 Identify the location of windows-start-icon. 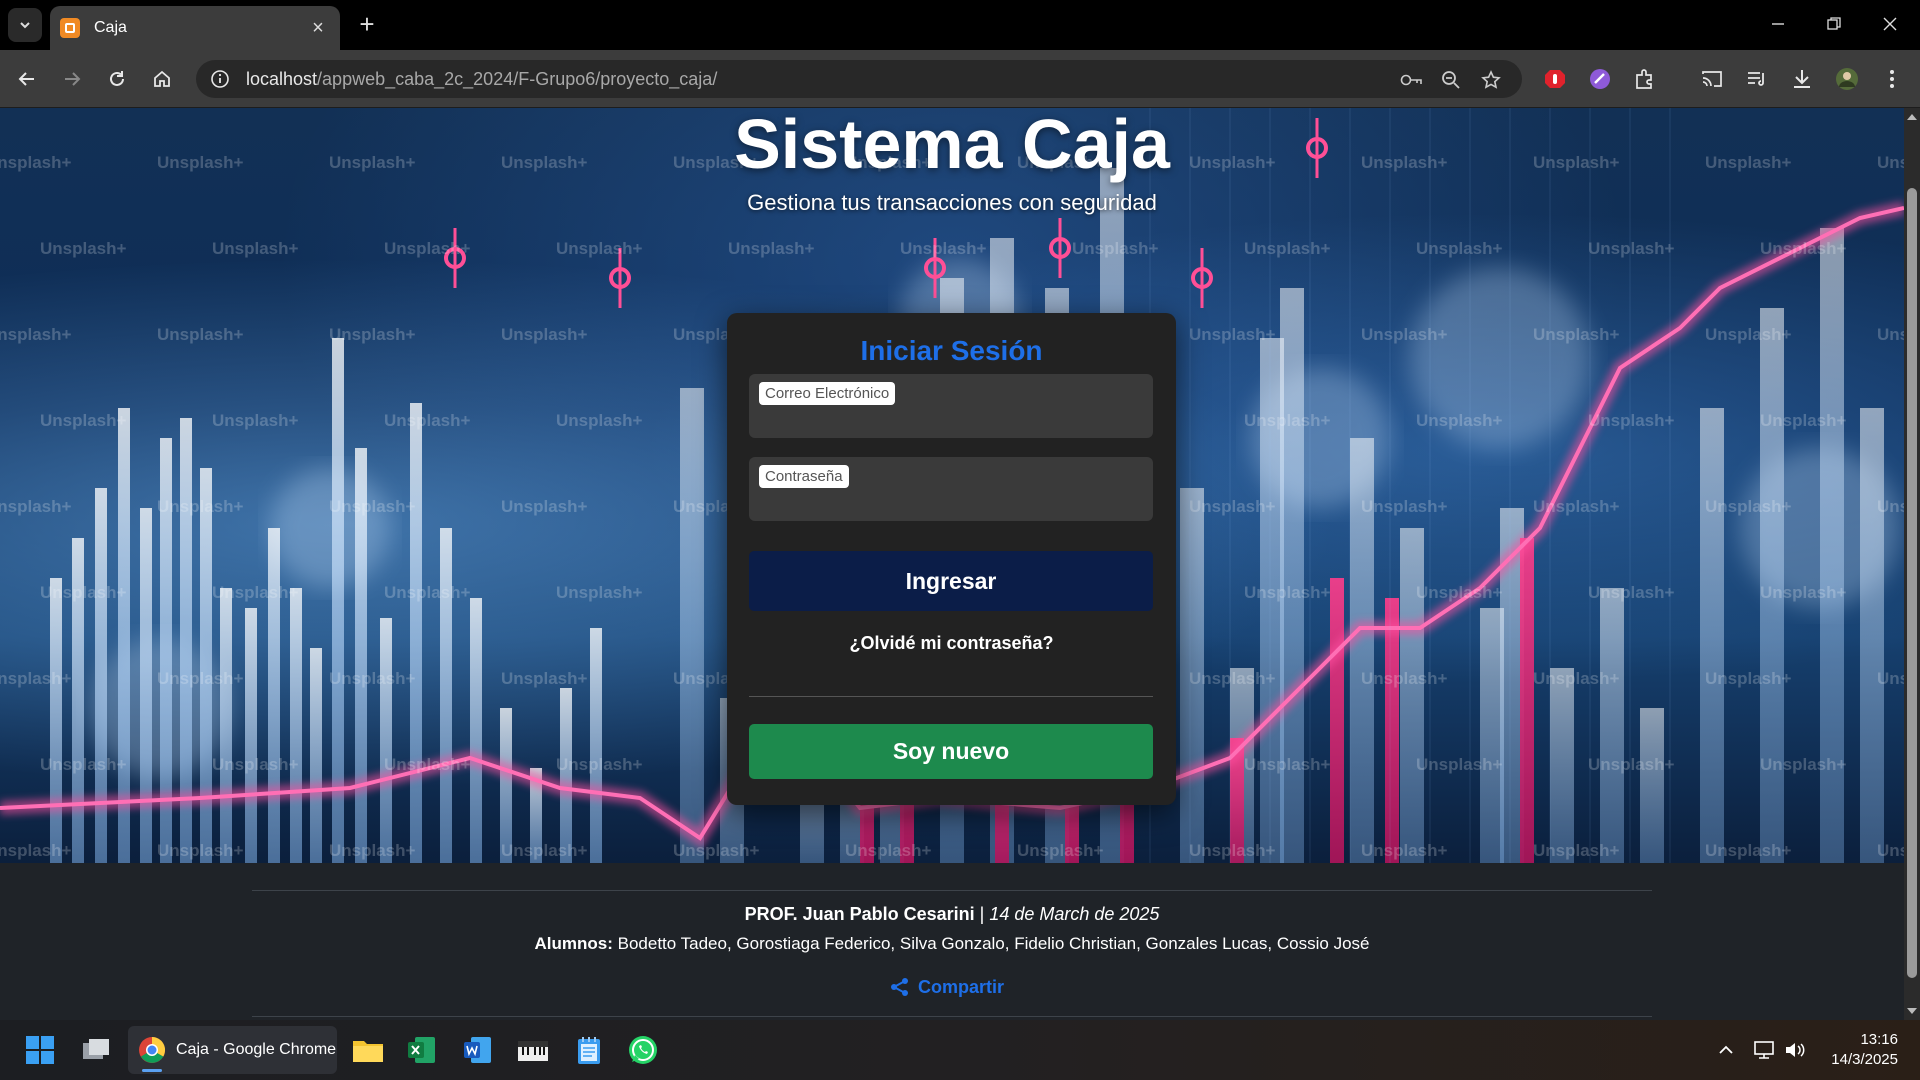
(40, 1050).